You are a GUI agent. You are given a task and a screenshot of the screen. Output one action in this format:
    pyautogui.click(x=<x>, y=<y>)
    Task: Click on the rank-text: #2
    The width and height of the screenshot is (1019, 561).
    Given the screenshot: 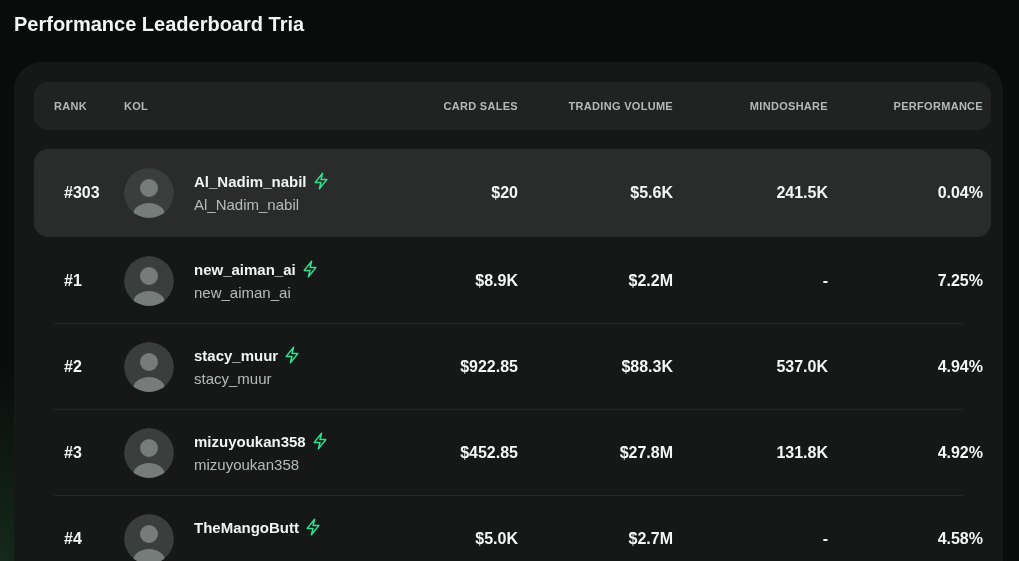 What is the action you would take?
    pyautogui.click(x=73, y=367)
    